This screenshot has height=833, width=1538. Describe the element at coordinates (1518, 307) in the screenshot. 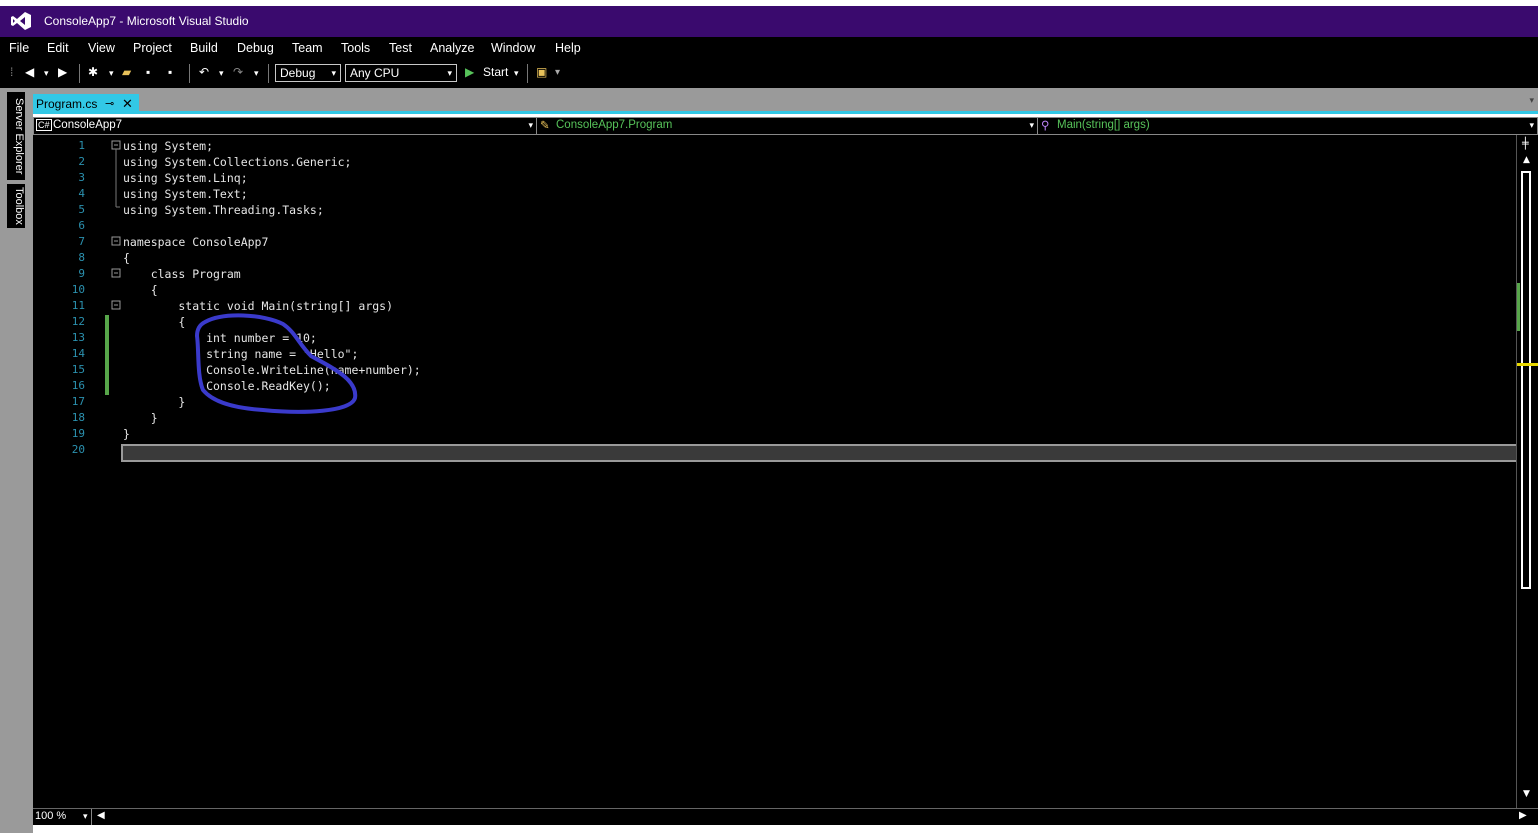

I see `change-overview-marker` at that location.